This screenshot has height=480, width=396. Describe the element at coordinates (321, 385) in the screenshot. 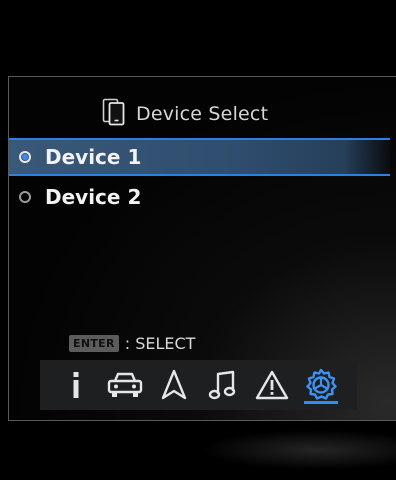

I see `settings-icon` at that location.